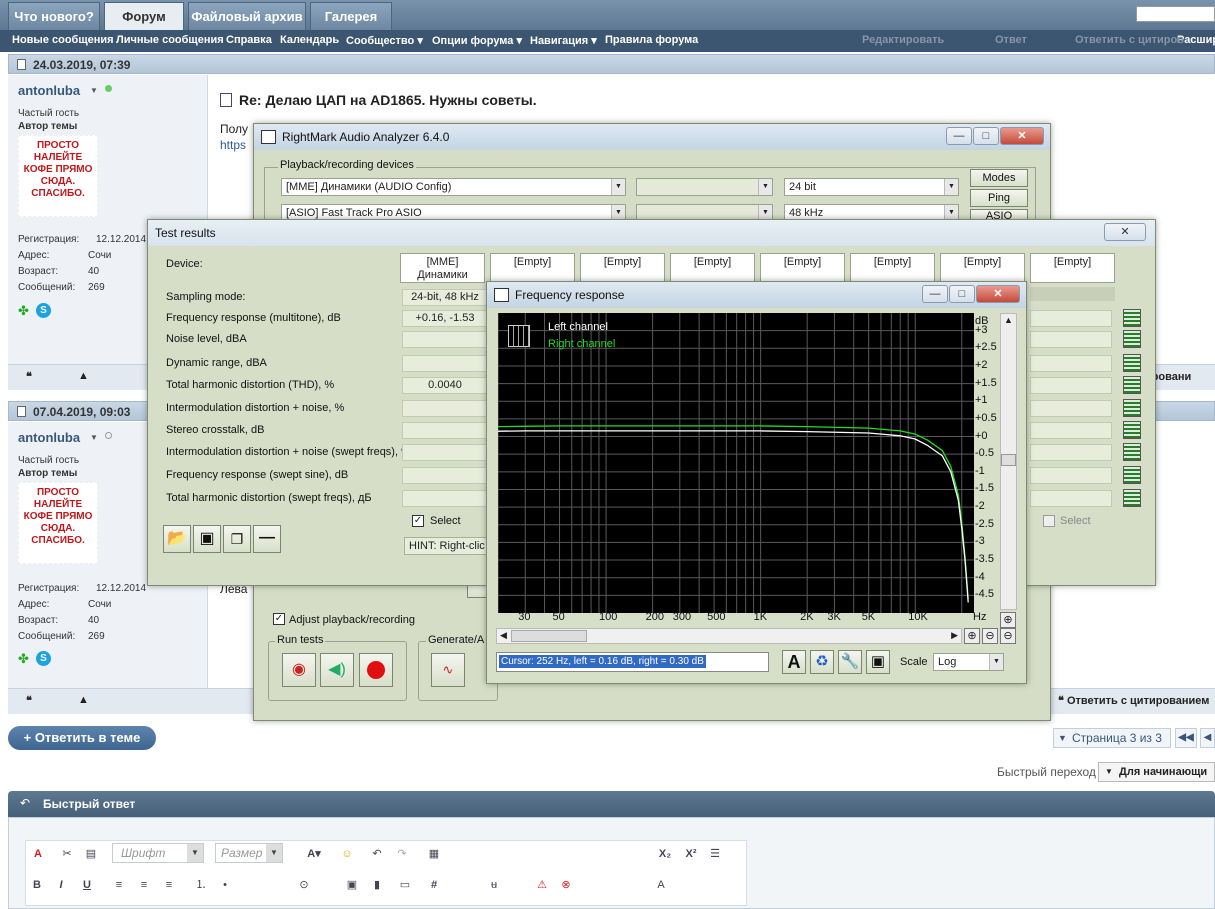  I want to click on bold-icon: B, so click(37, 885).